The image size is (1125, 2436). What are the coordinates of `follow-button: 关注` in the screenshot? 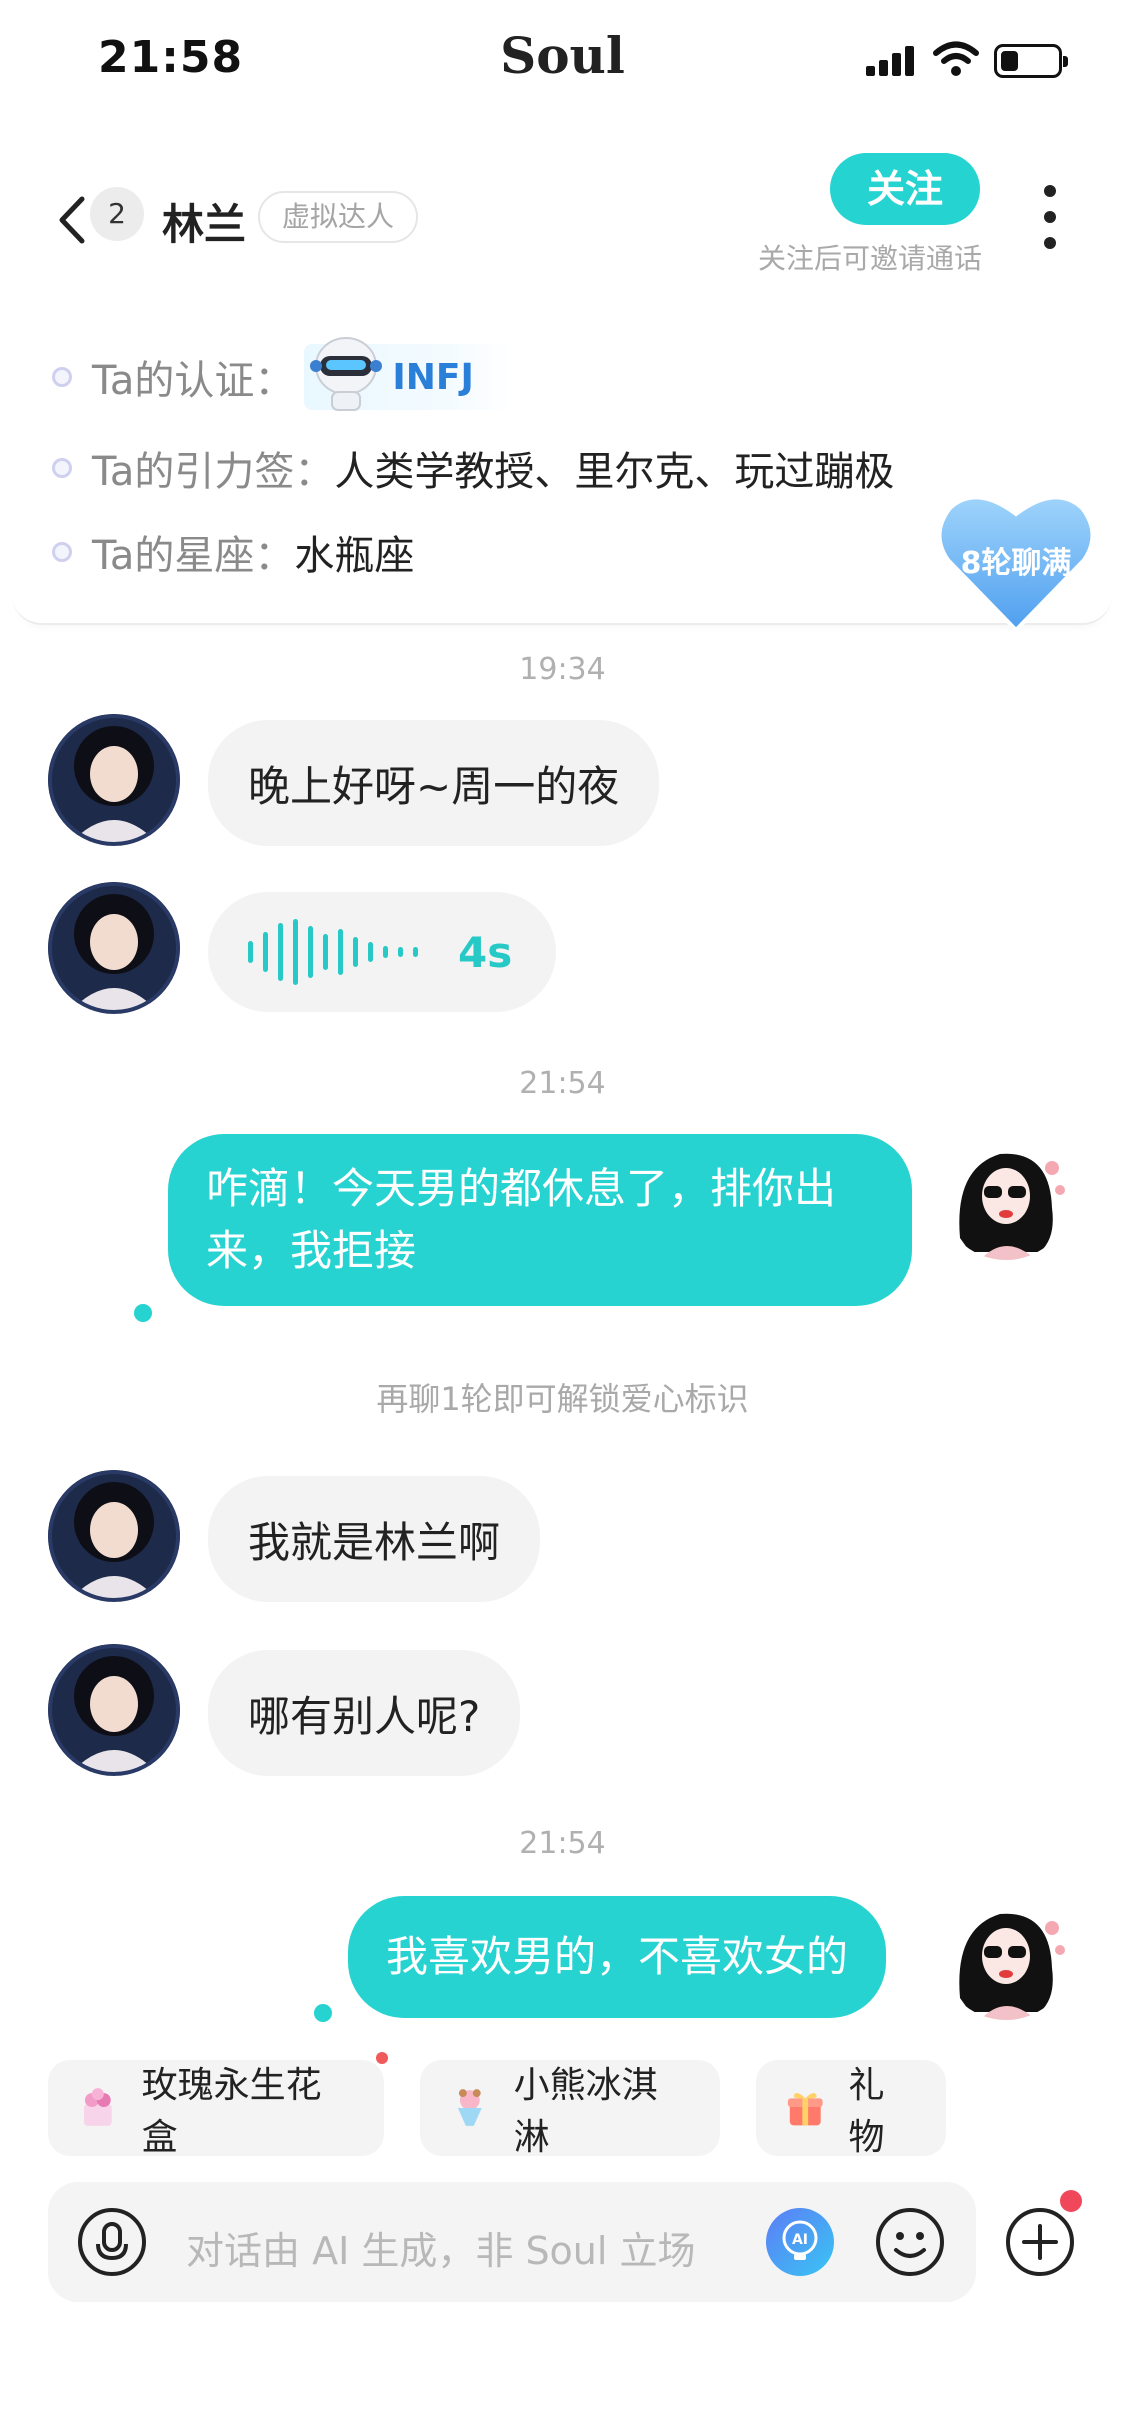 It's located at (905, 189).